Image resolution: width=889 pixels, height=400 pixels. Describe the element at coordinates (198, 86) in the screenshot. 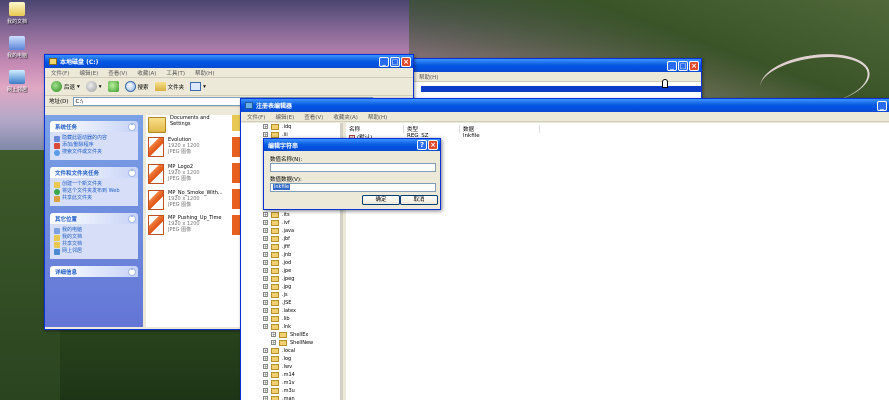

I see `views-button: ▾` at that location.